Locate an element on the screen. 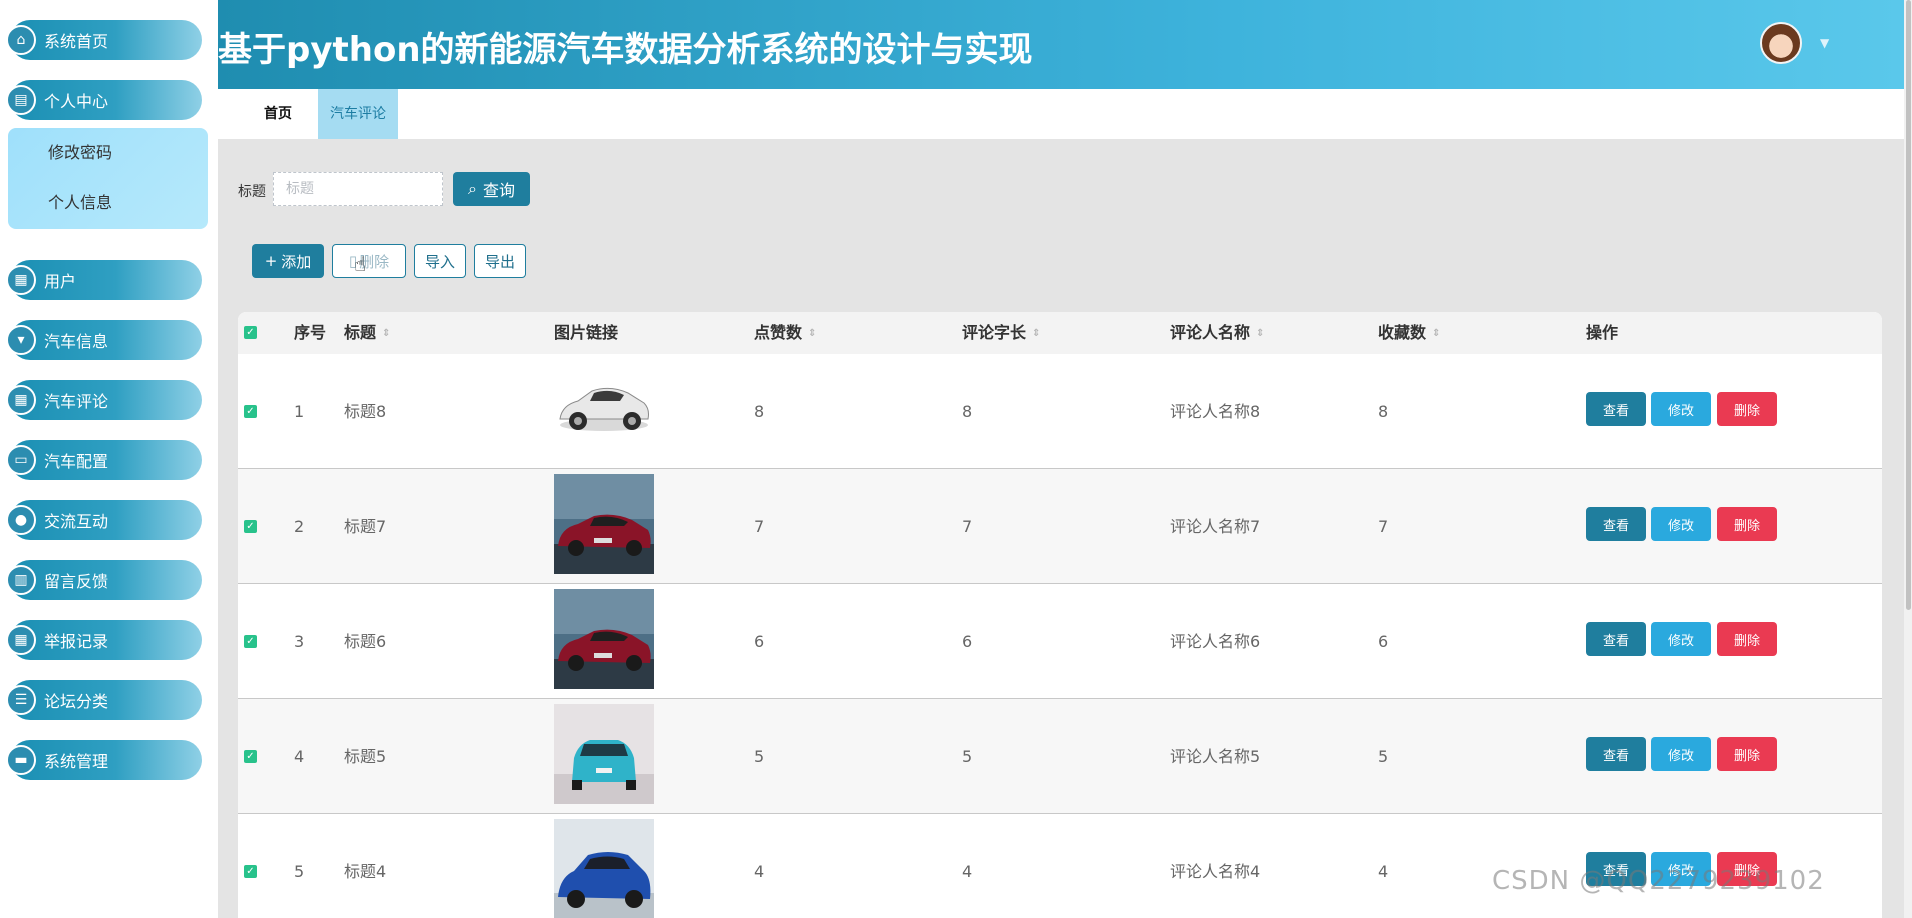 The width and height of the screenshot is (1912, 918). scrollbar-thumb is located at coordinates (1908, 305).